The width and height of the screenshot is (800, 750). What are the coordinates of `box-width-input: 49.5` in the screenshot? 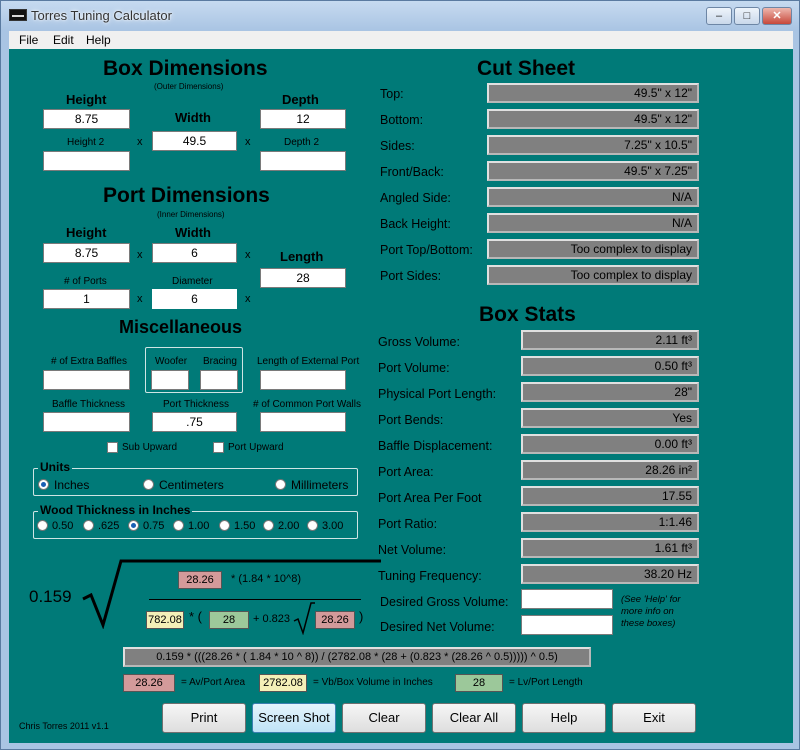 It's located at (194, 141).